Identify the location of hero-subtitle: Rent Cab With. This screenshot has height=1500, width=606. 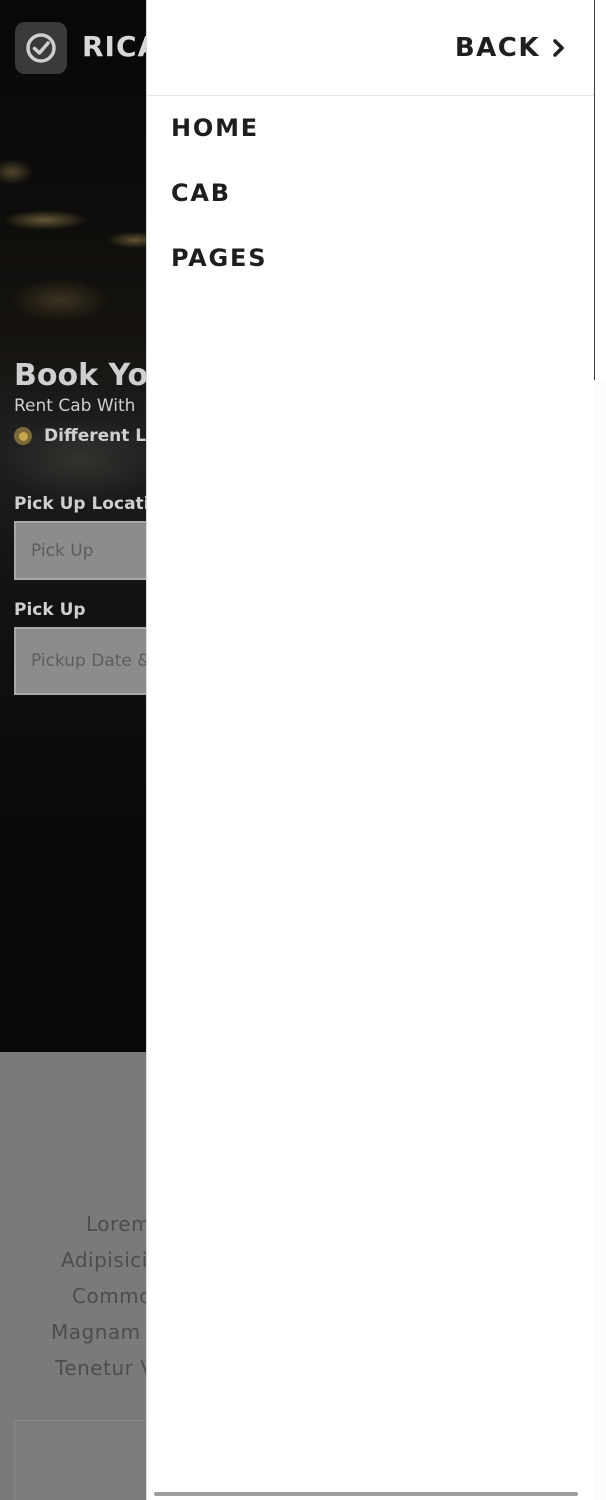
(75, 406).